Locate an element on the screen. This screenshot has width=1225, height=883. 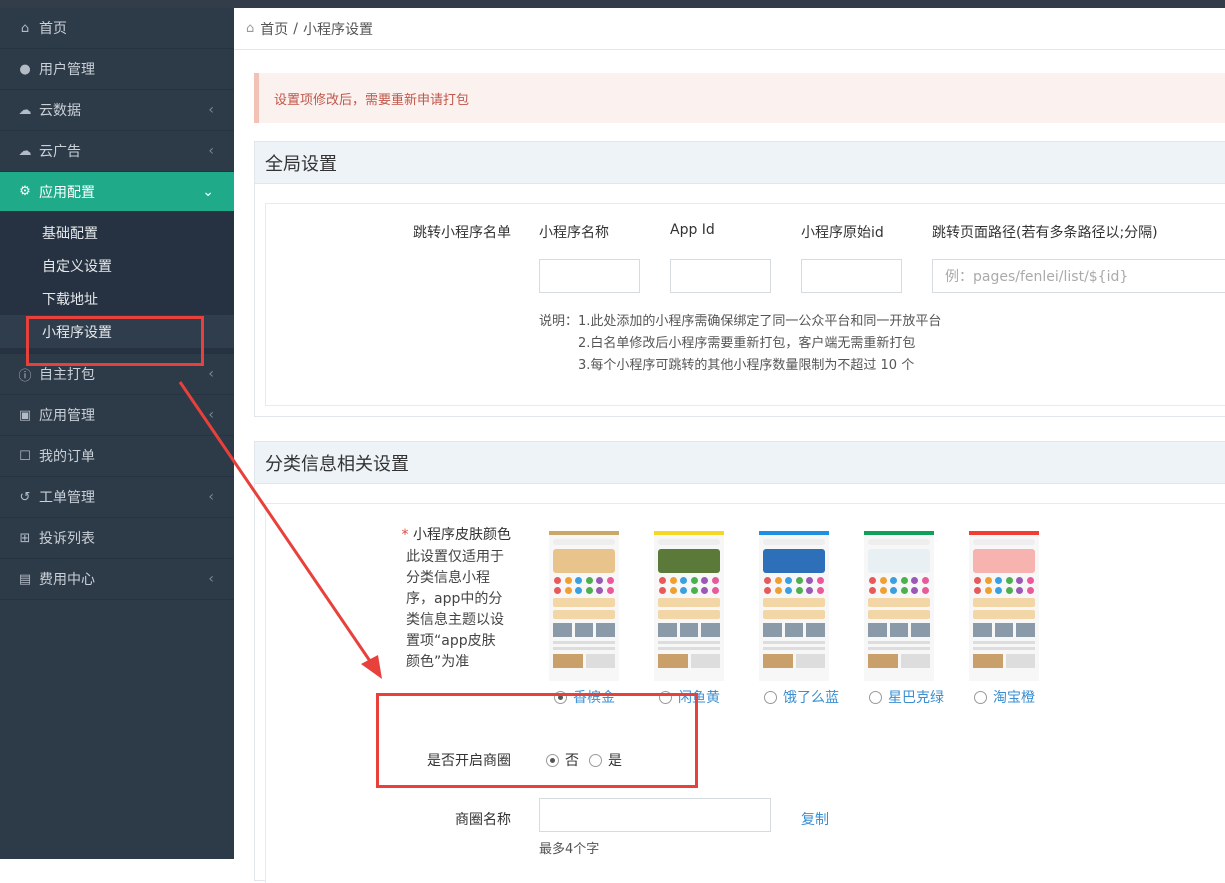
skin-radio: 淘宝橙 is located at coordinates (1004, 697).